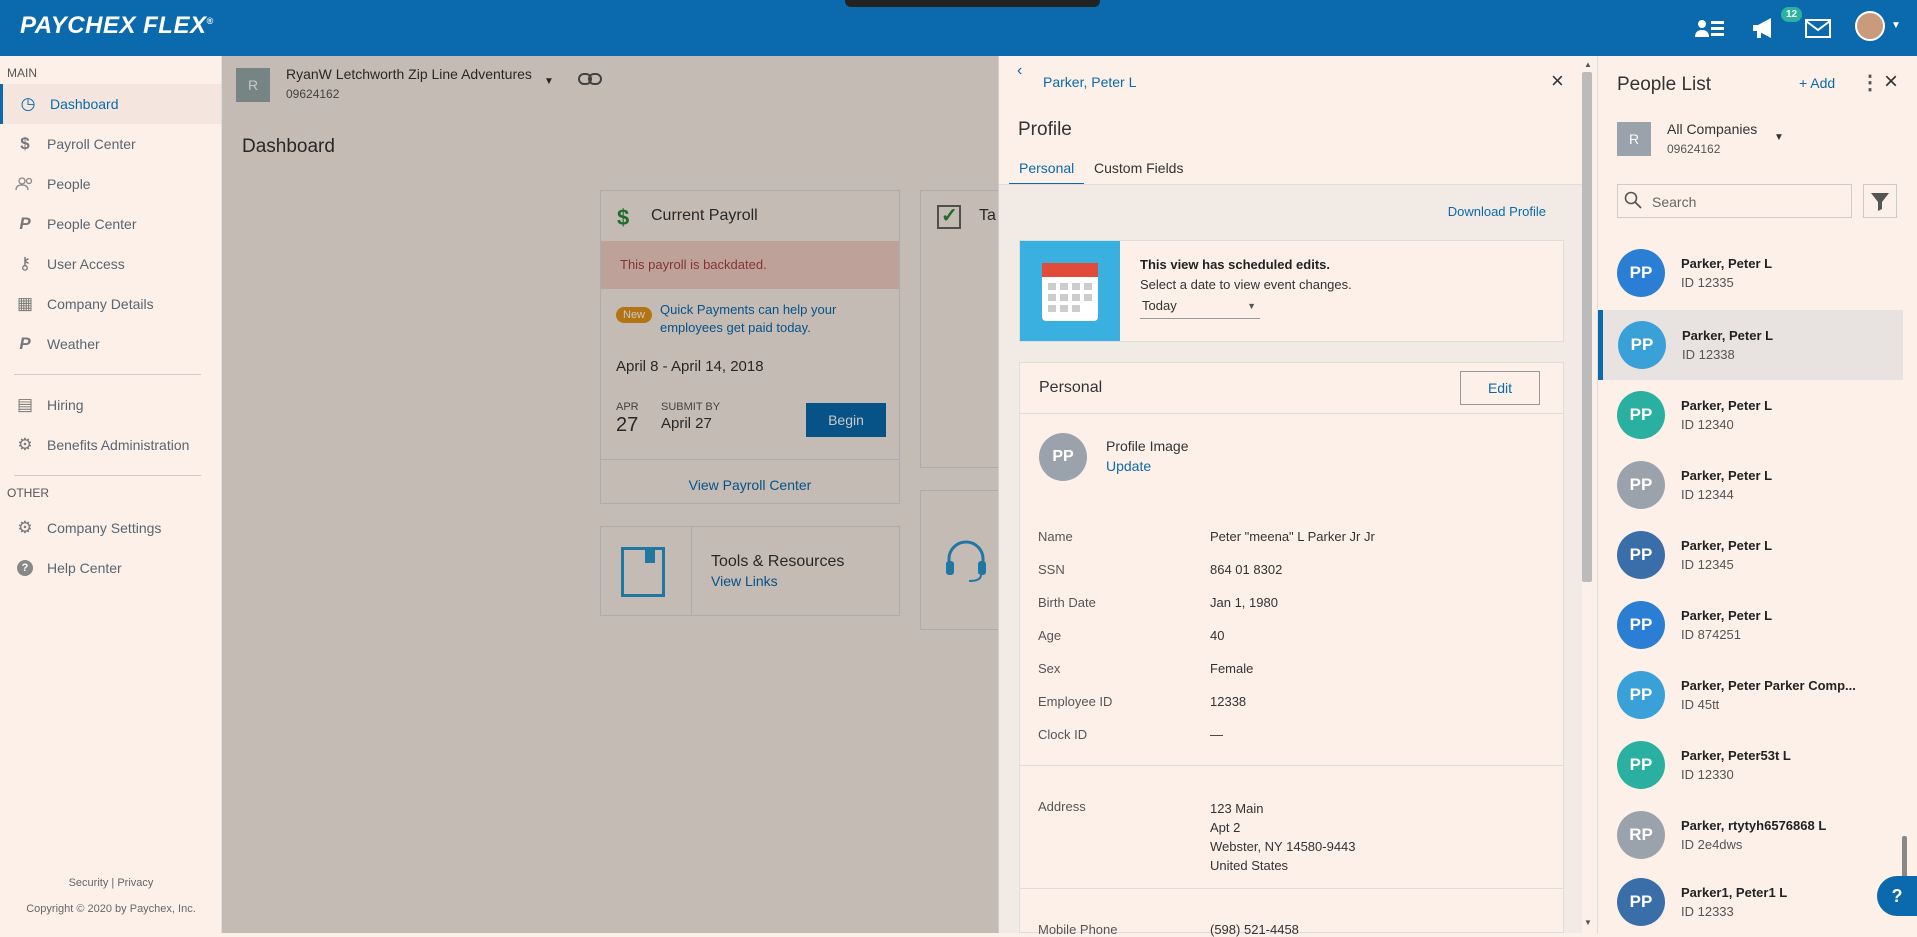 The height and width of the screenshot is (937, 1917). Describe the element at coordinates (110, 344) in the screenshot. I see `sidebar-item-weather: P Weather` at that location.